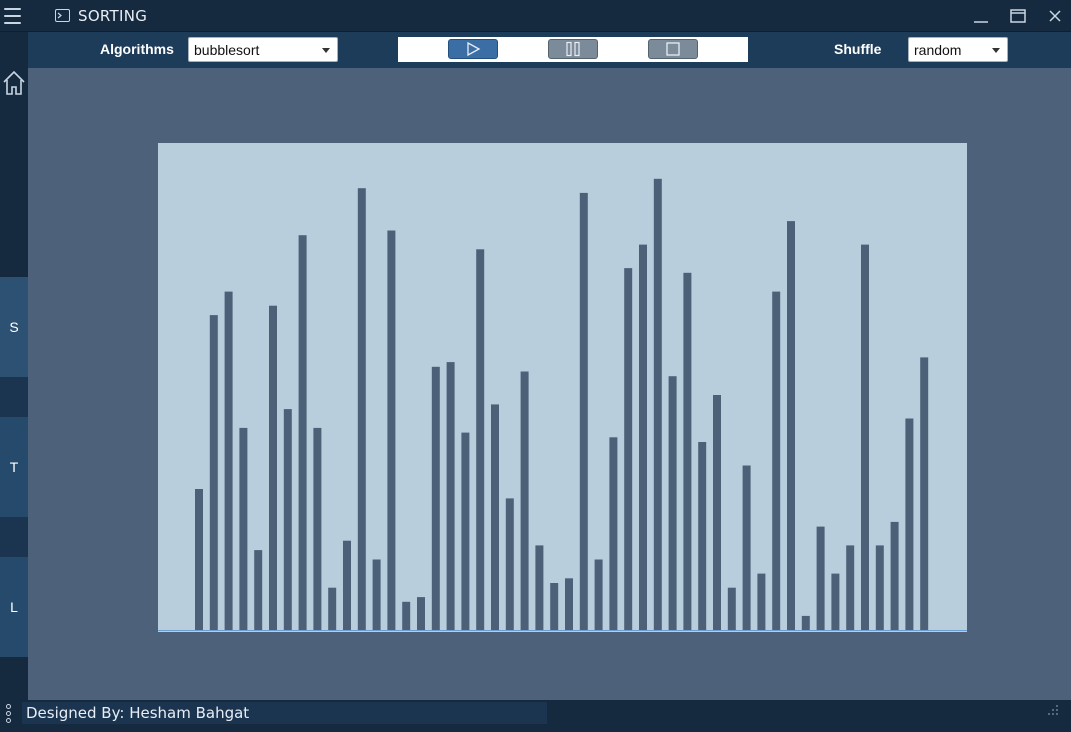 This screenshot has width=1071, height=732. What do you see at coordinates (981, 16) in the screenshot?
I see `minimize-icon` at bounding box center [981, 16].